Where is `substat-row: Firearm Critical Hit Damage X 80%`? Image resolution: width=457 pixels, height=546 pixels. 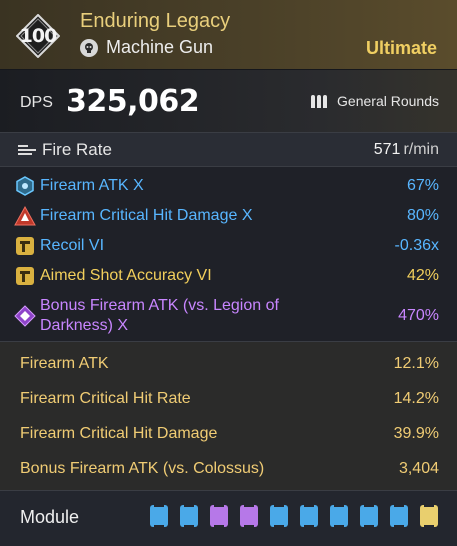 substat-row: Firearm Critical Hit Damage X 80% is located at coordinates (228, 216).